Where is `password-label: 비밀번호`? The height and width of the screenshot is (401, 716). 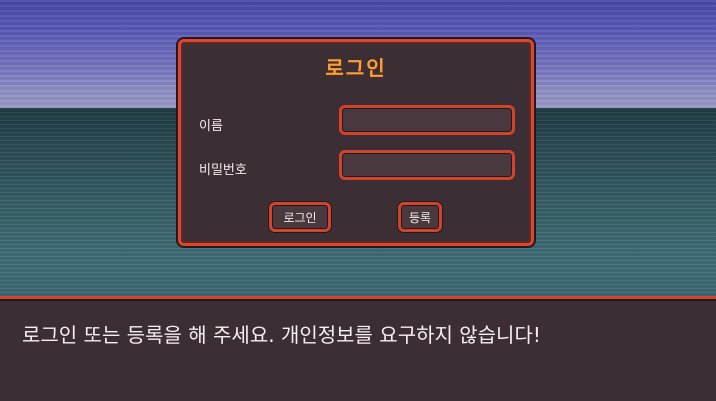
password-label: 비밀번호 is located at coordinates (223, 170).